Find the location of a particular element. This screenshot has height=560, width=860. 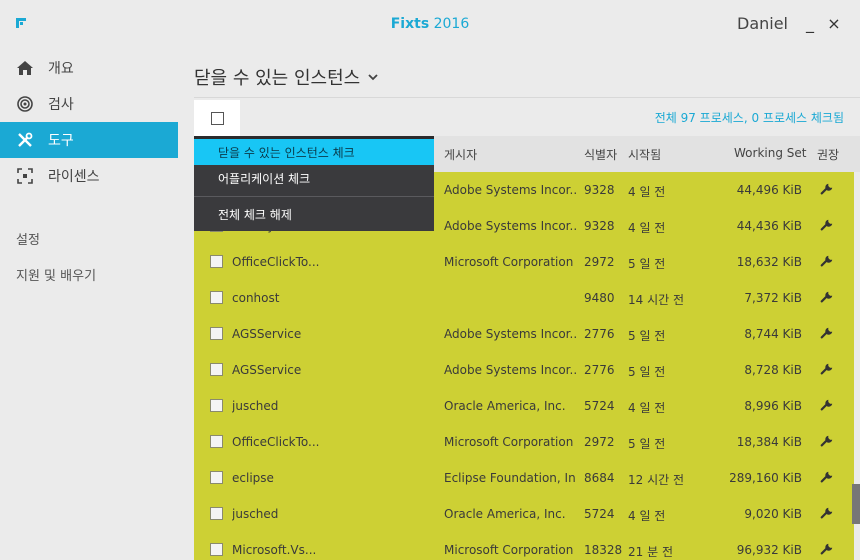

sidebar-item-label: 라이센스 is located at coordinates (74, 177).